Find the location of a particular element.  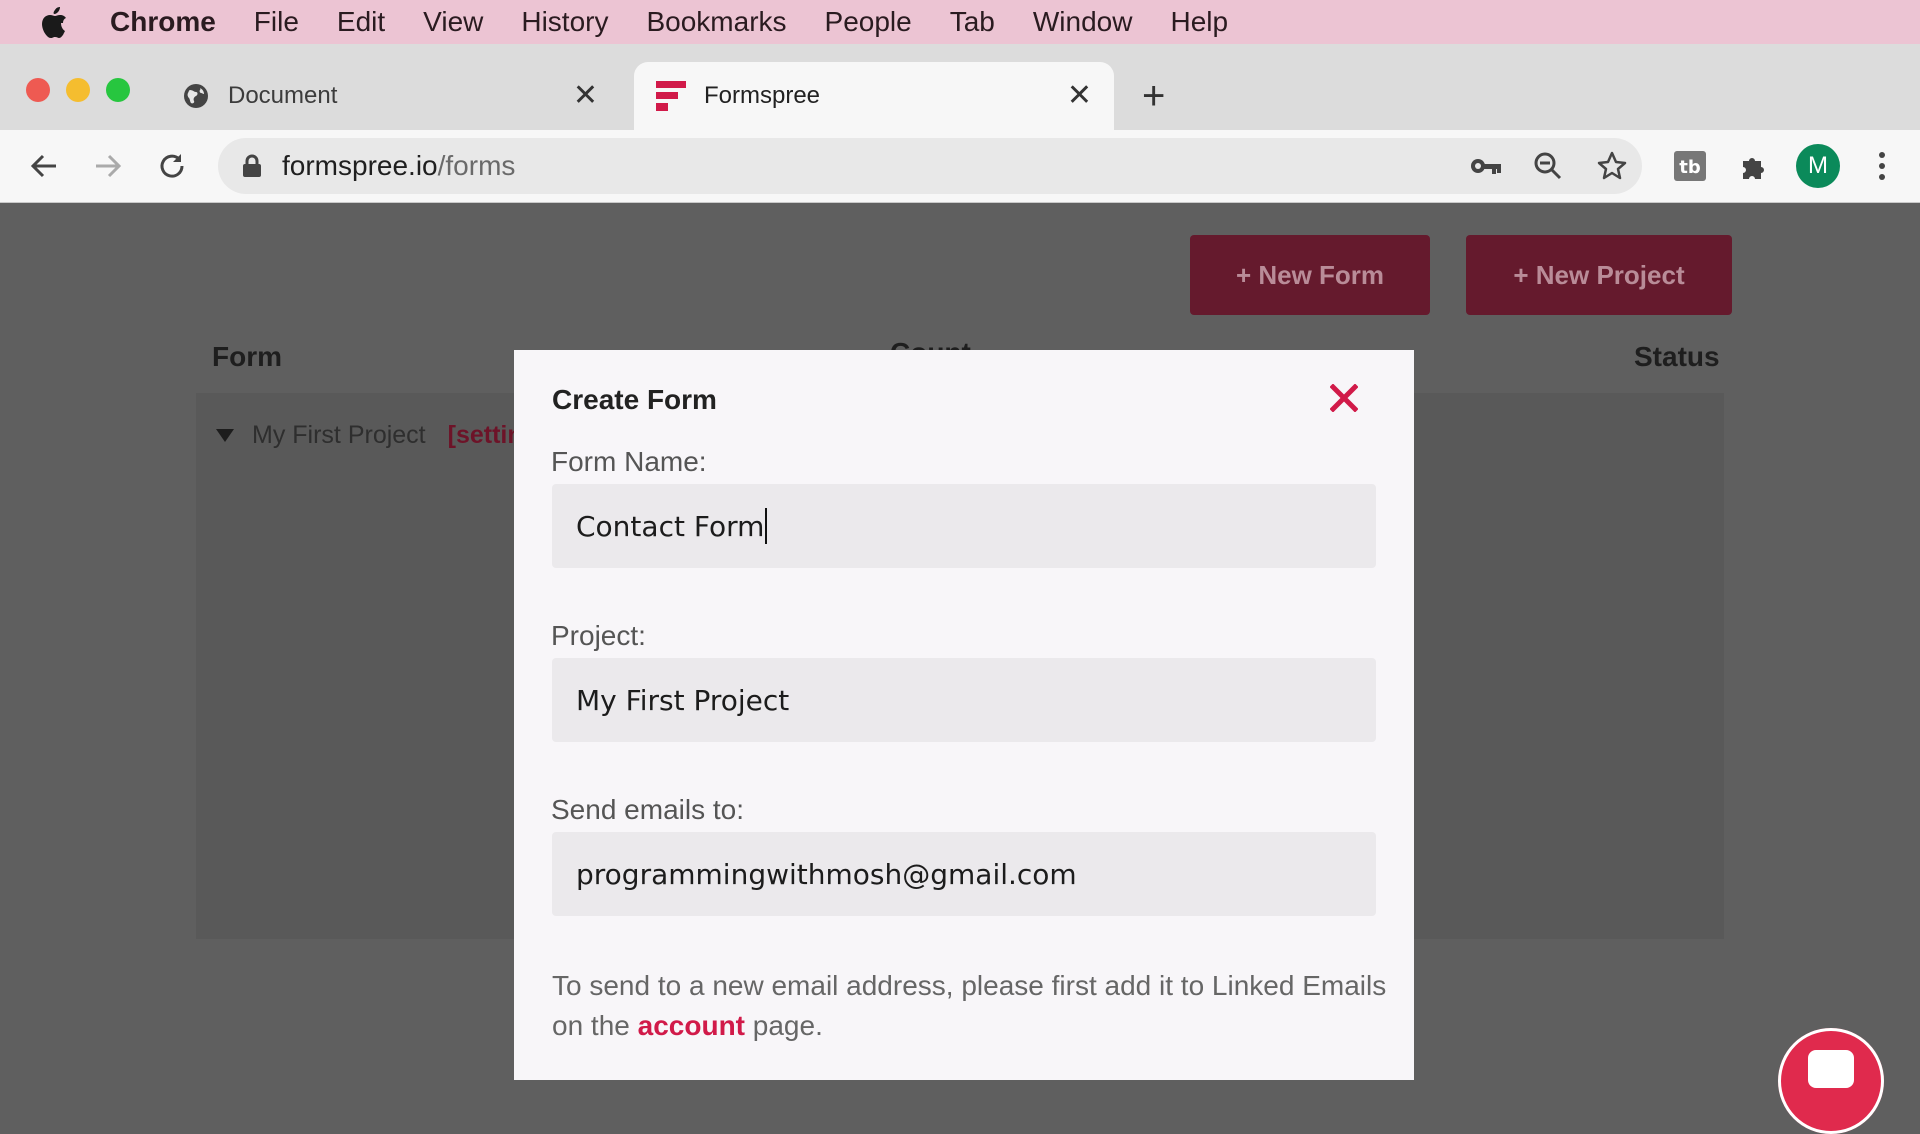

back-arrow-icon is located at coordinates (44, 166).